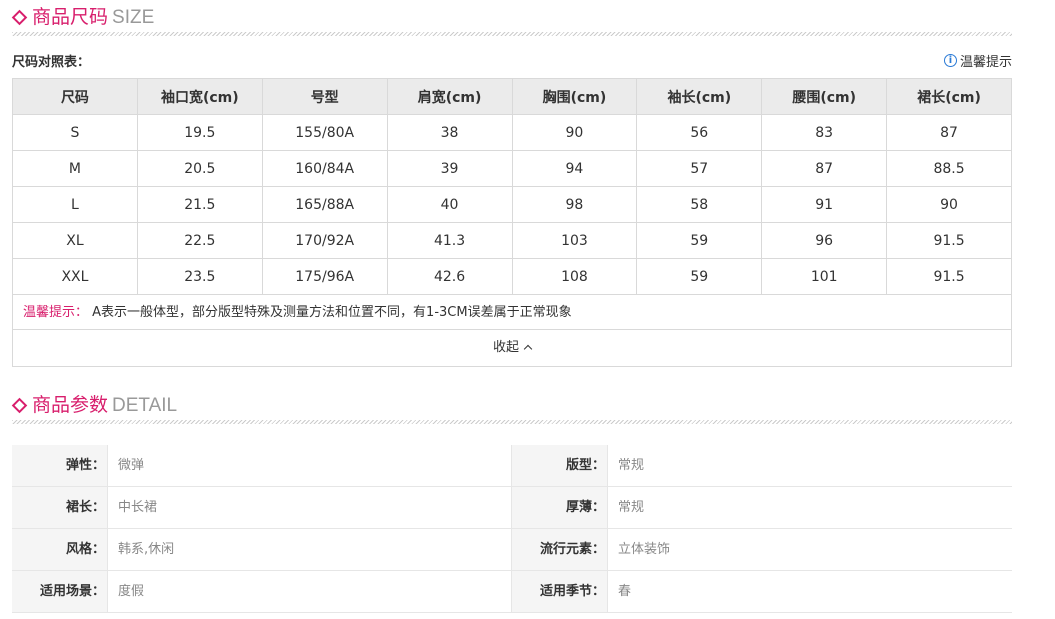 The image size is (1055, 619). What do you see at coordinates (449, 132) in the screenshot?
I see `table-cell: 38` at bounding box center [449, 132].